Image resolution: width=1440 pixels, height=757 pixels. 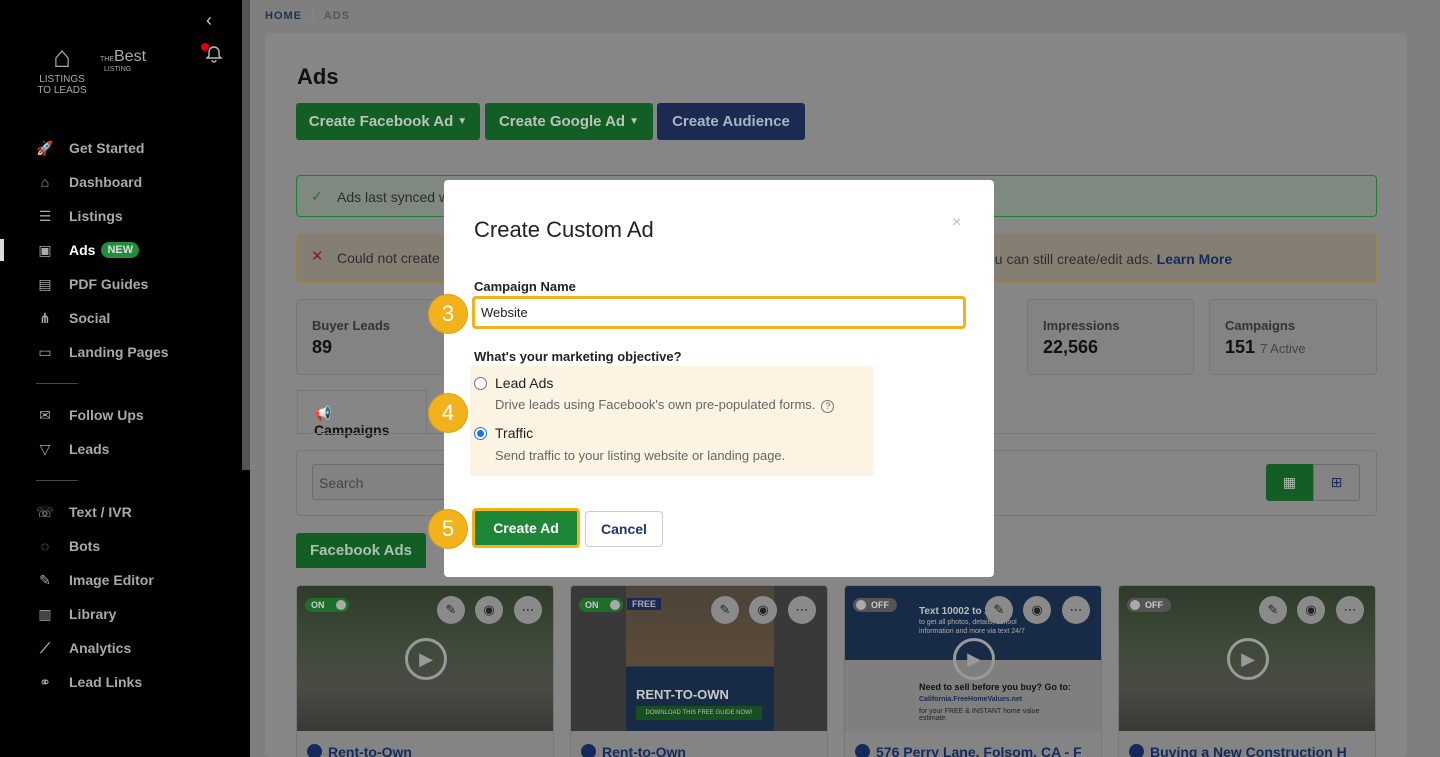 I want to click on table-view-button: ⊞, so click(x=1336, y=482).